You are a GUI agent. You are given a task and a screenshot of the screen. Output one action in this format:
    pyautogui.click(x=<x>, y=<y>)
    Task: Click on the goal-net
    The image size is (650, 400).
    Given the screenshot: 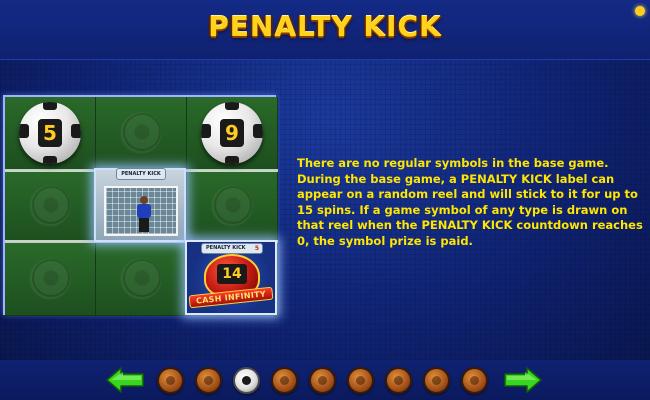 What is the action you would take?
    pyautogui.click(x=141, y=211)
    